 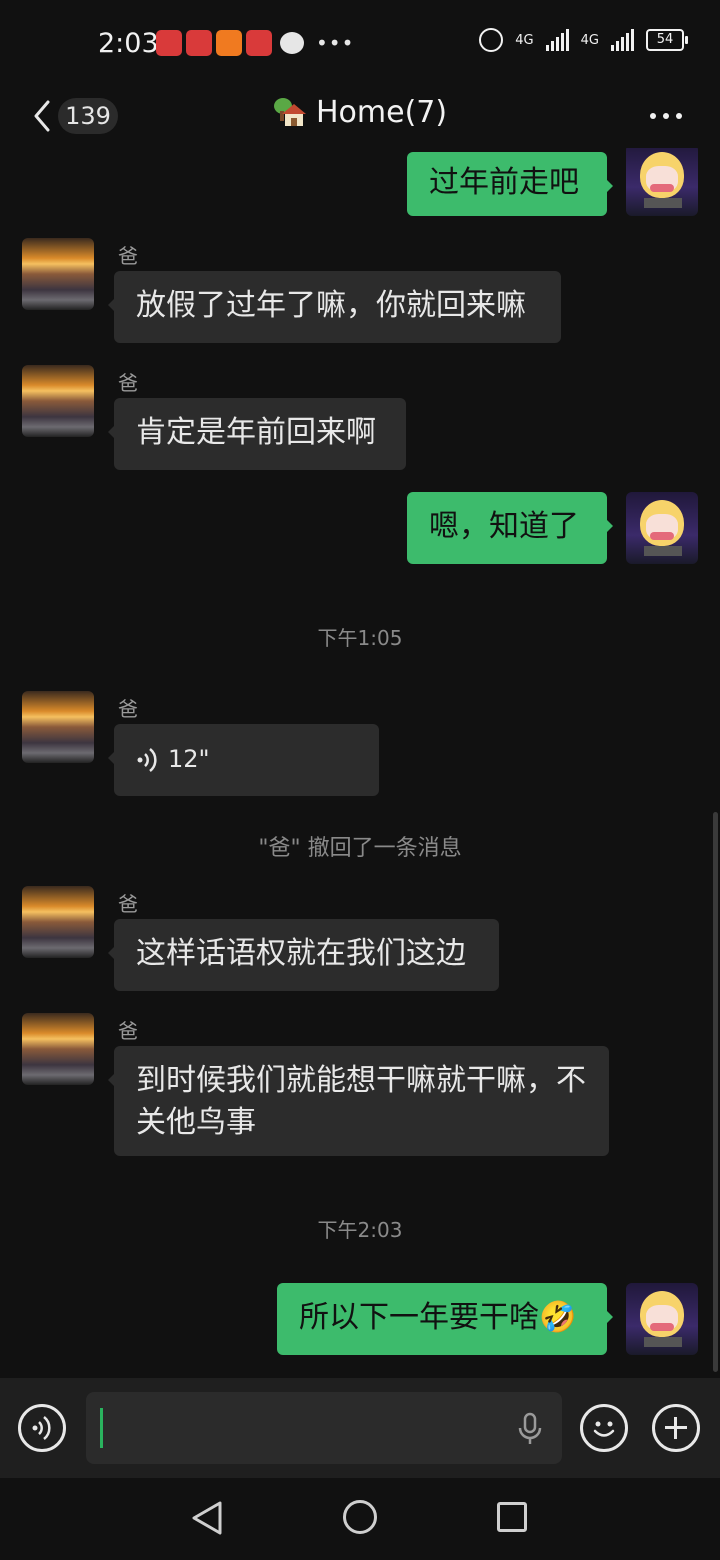 I want to click on network-type-2: 4G, so click(x=589, y=40).